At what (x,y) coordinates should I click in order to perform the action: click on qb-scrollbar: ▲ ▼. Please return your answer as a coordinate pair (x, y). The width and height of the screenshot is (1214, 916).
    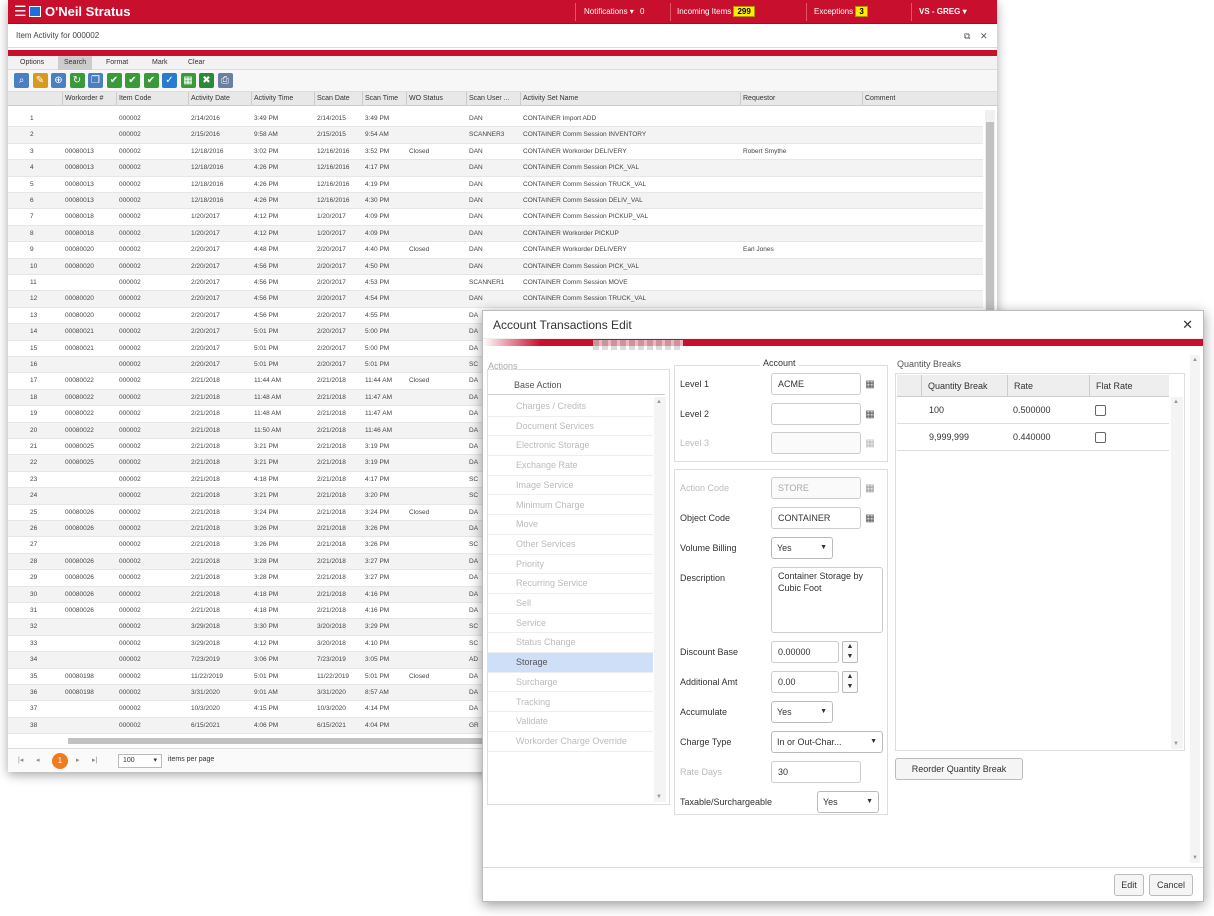
    Looking at the image, I should click on (1177, 573).